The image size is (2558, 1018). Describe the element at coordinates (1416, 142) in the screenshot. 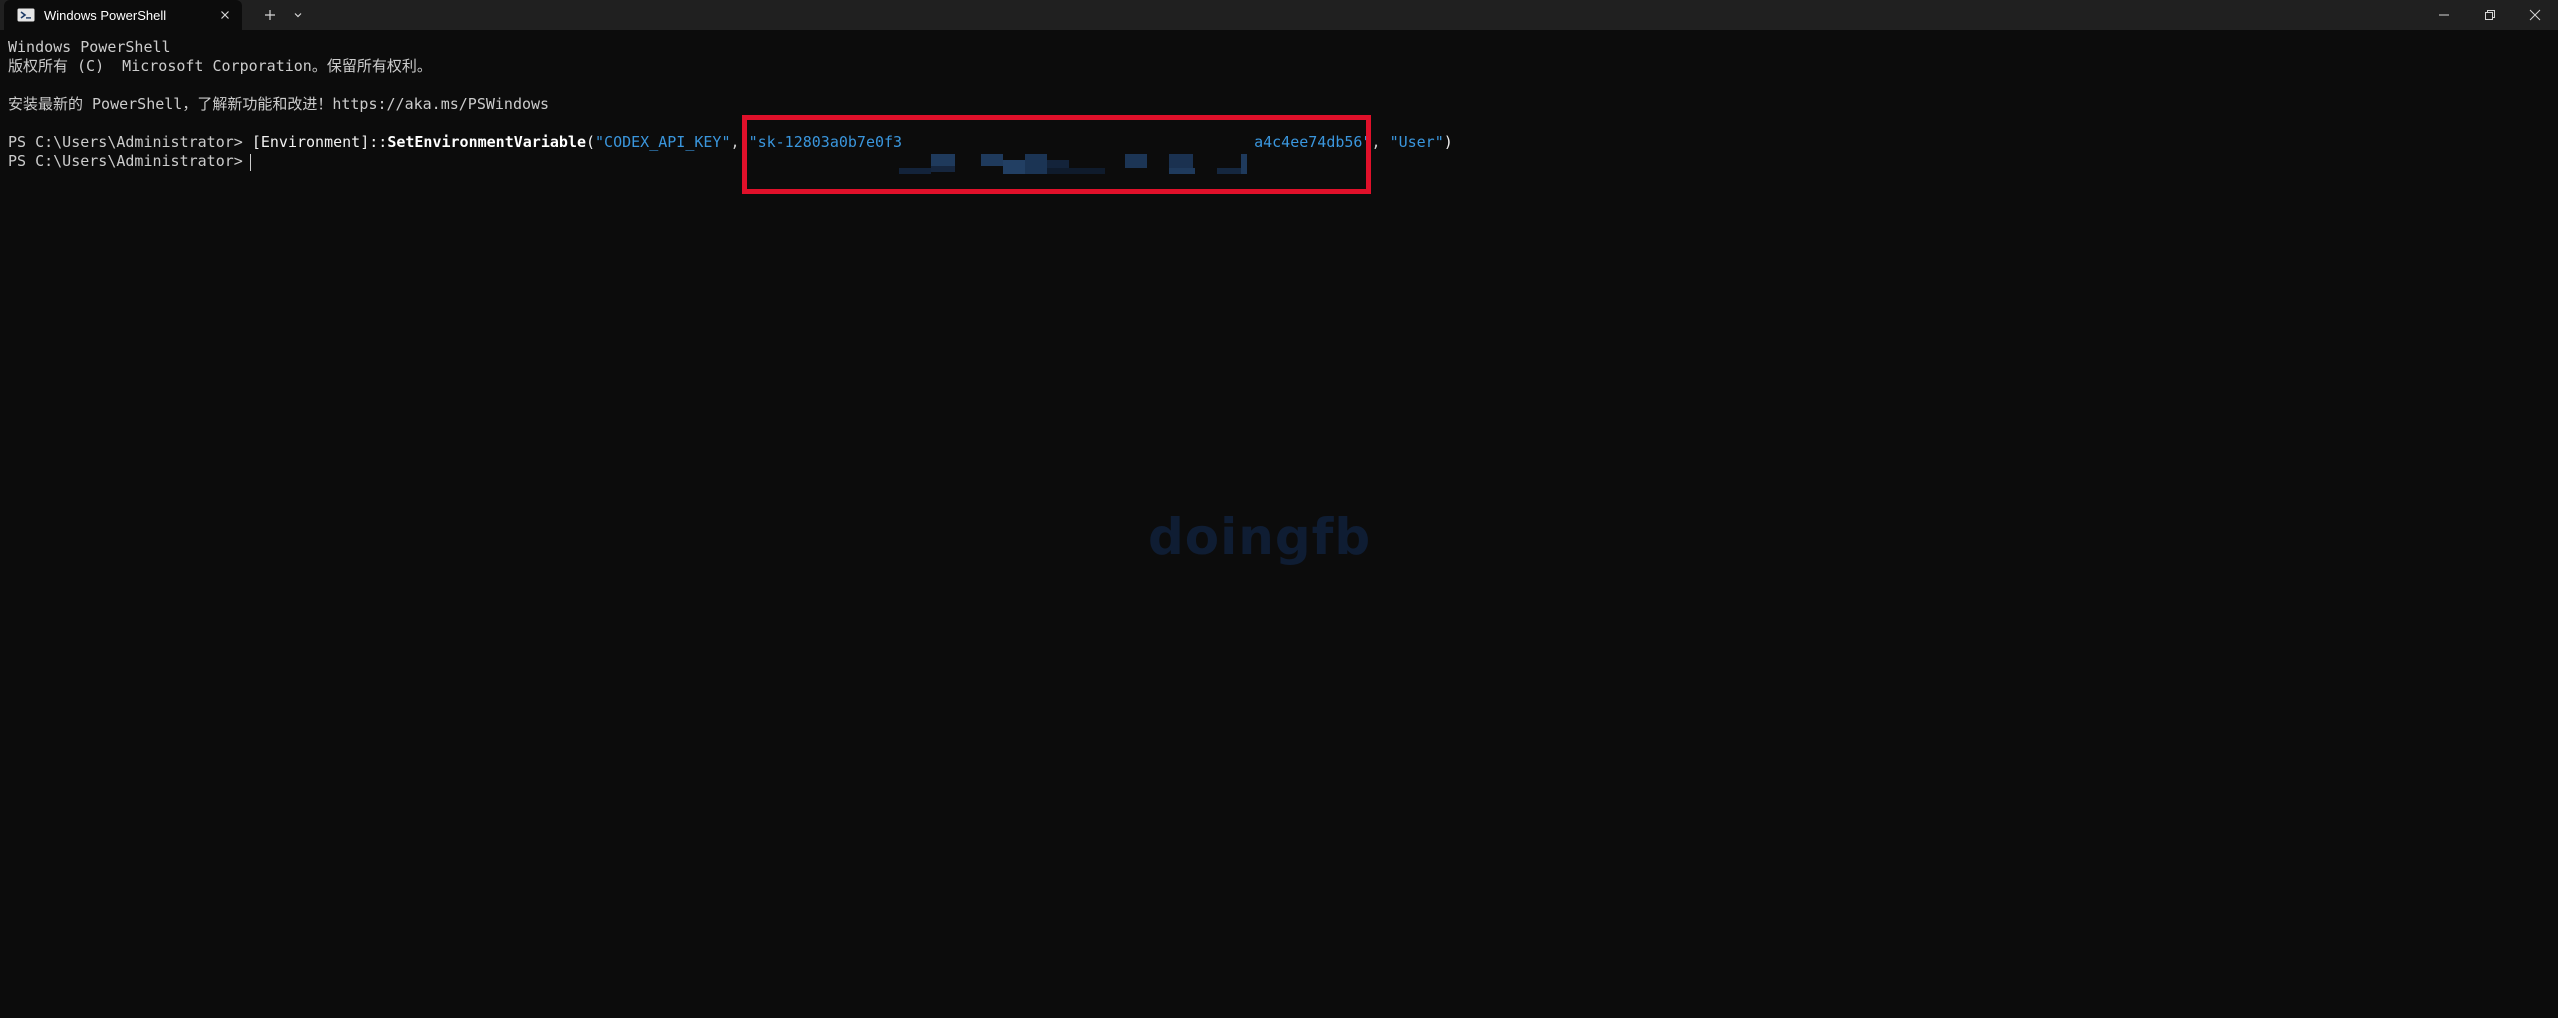

I see `arg-scope: "User"` at that location.